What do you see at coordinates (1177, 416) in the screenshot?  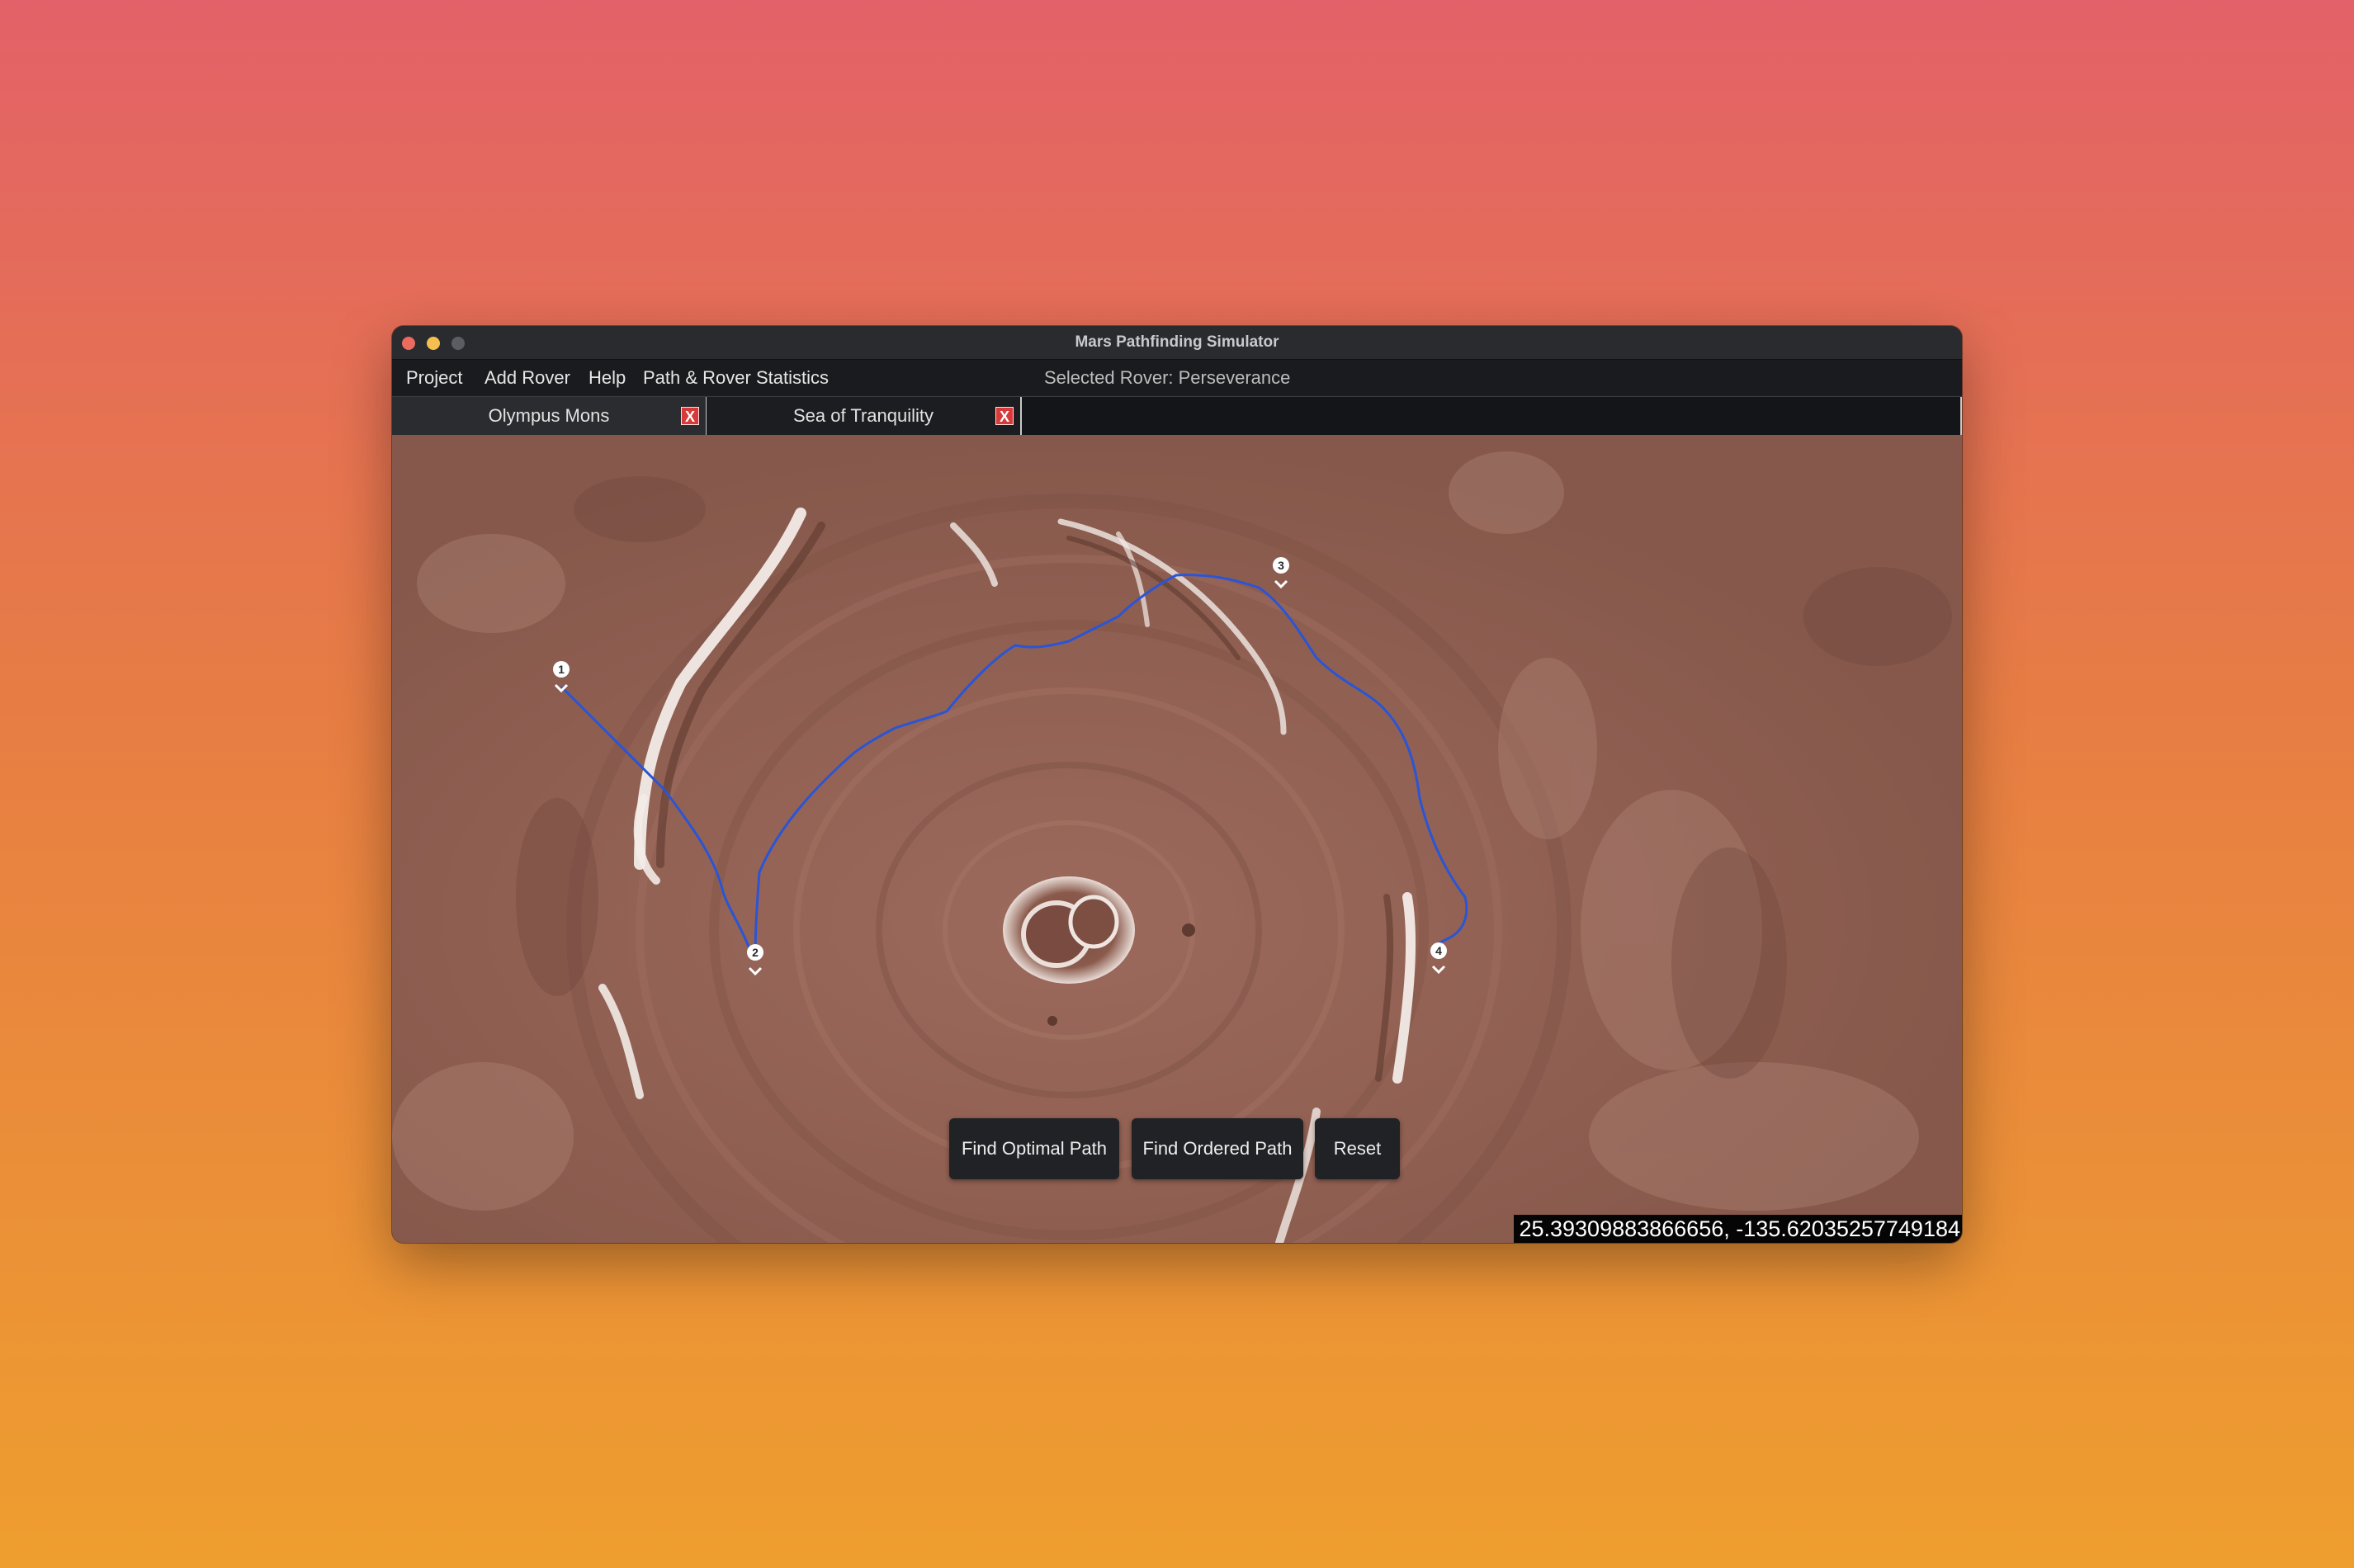 I see `tab-bar: Olympus Mons X Sea of Tranquility X` at bounding box center [1177, 416].